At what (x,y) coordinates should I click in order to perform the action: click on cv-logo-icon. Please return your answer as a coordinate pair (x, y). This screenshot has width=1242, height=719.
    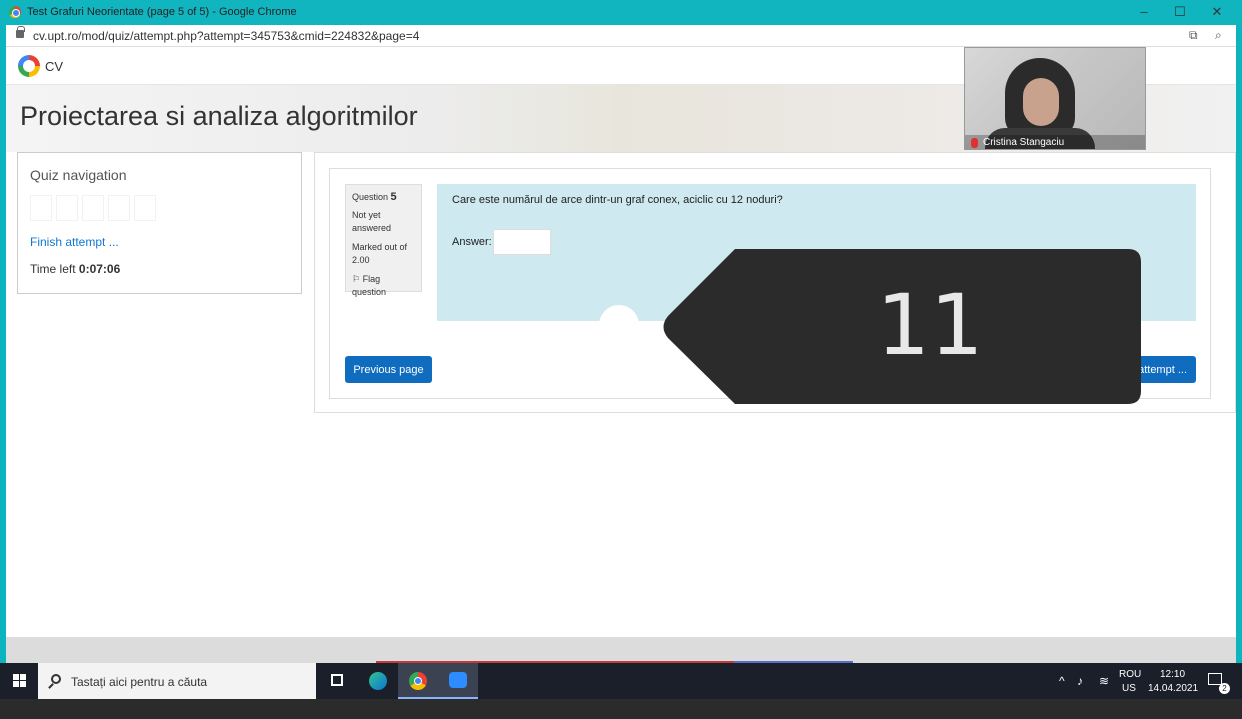
    Looking at the image, I should click on (29, 66).